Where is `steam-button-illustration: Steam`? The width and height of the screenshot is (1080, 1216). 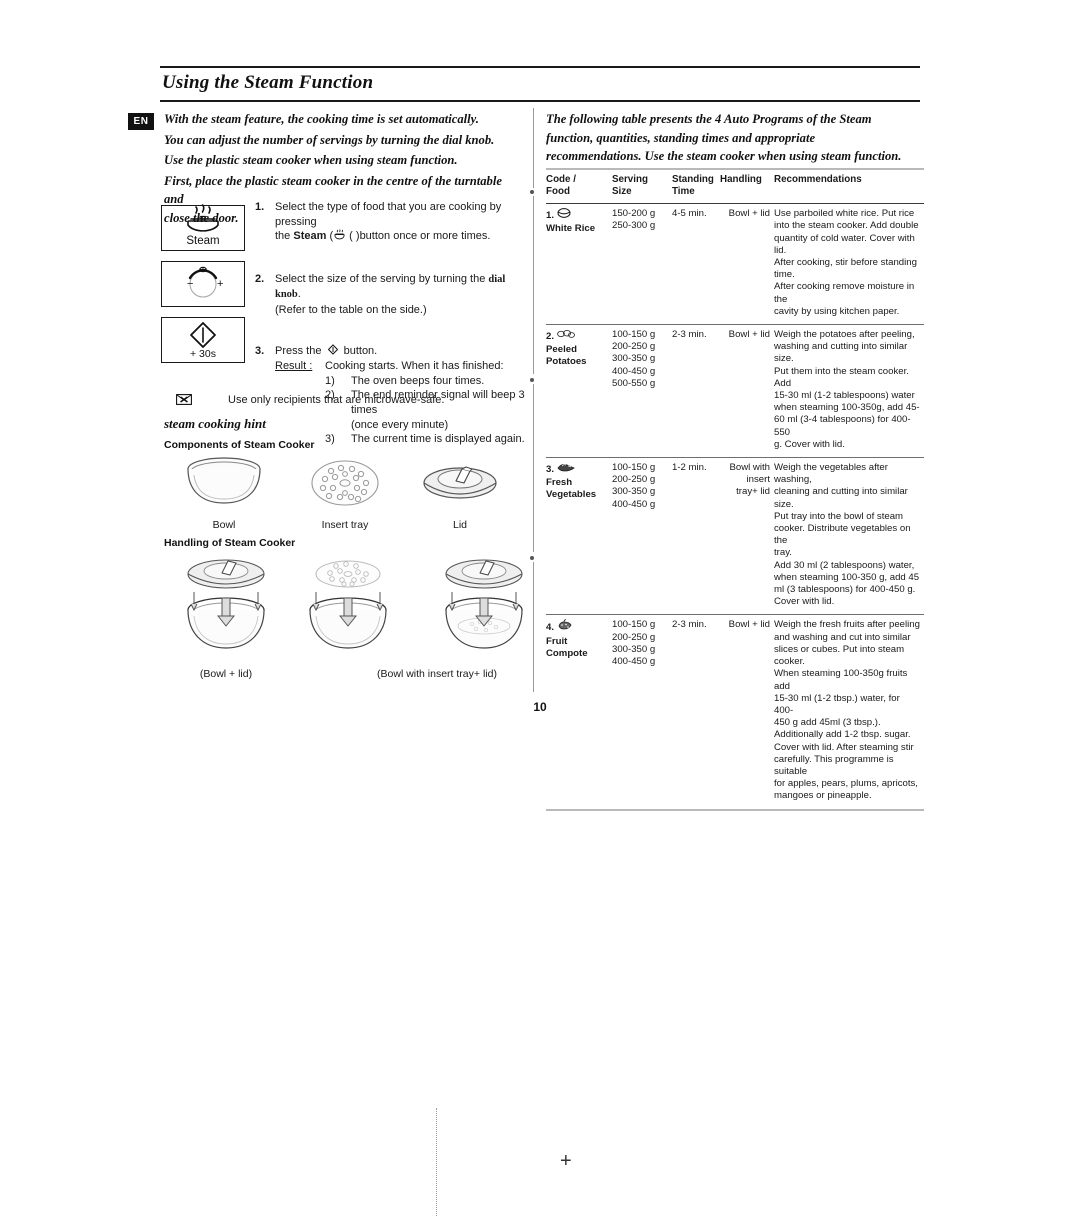 steam-button-illustration: Steam is located at coordinates (203, 227).